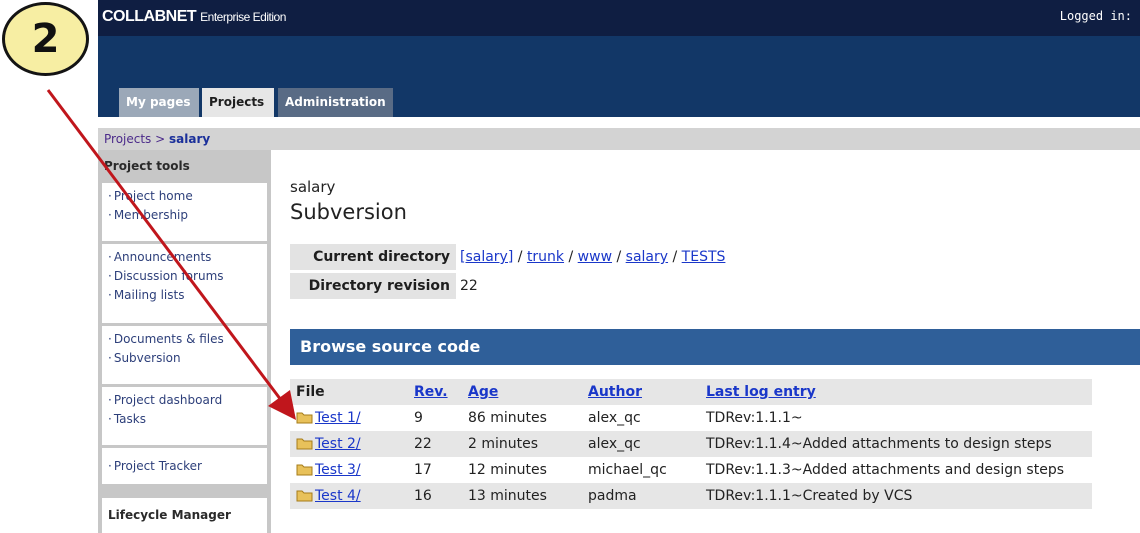 This screenshot has width=1140, height=533. What do you see at coordinates (184, 419) in the screenshot?
I see `sidebar-item-tasks: Tasks` at bounding box center [184, 419].